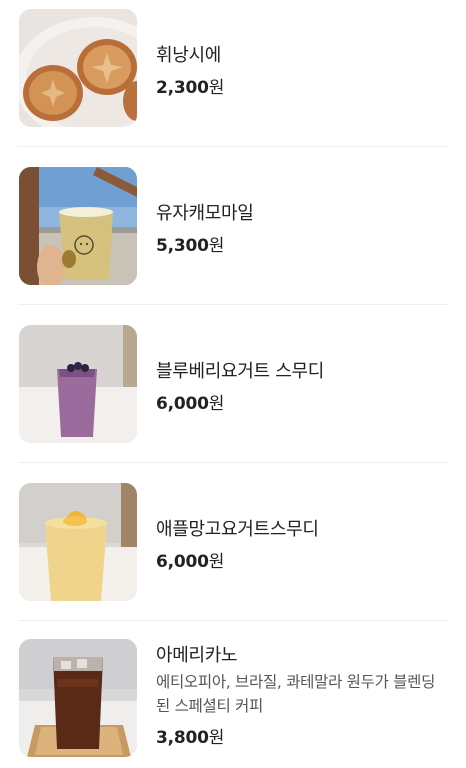 Image resolution: width=466 pixels, height=768 pixels. Describe the element at coordinates (182, 738) in the screenshot. I see `price-value: 3,800` at that location.